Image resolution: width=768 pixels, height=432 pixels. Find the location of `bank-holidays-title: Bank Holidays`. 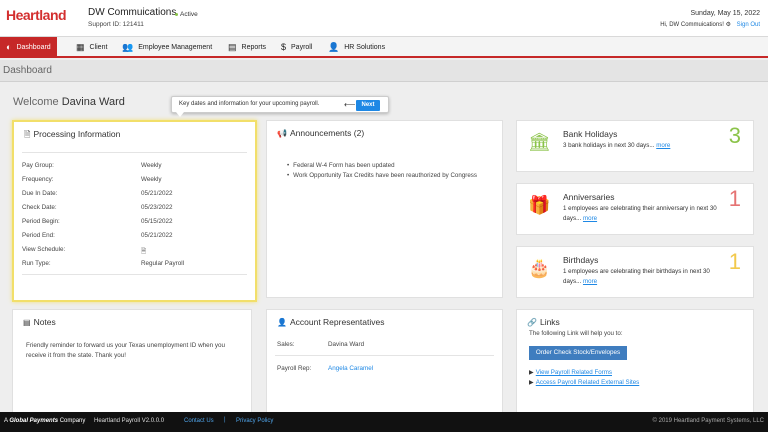

bank-holidays-title: Bank Holidays is located at coordinates (590, 134).